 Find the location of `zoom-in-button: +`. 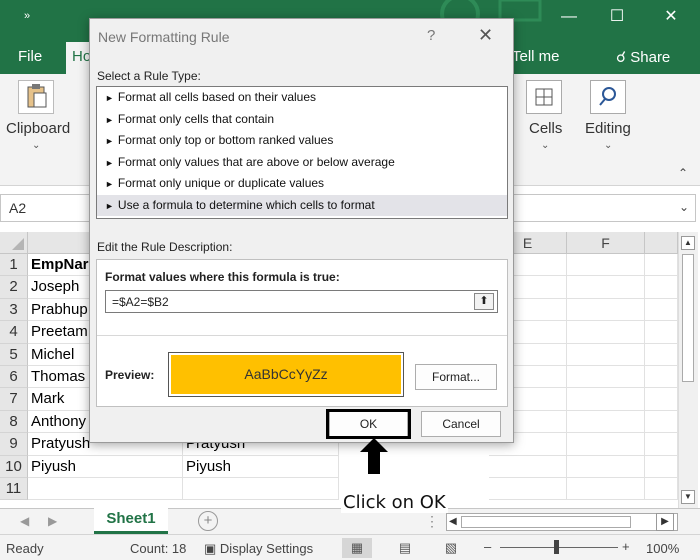

zoom-in-button: + is located at coordinates (626, 546).